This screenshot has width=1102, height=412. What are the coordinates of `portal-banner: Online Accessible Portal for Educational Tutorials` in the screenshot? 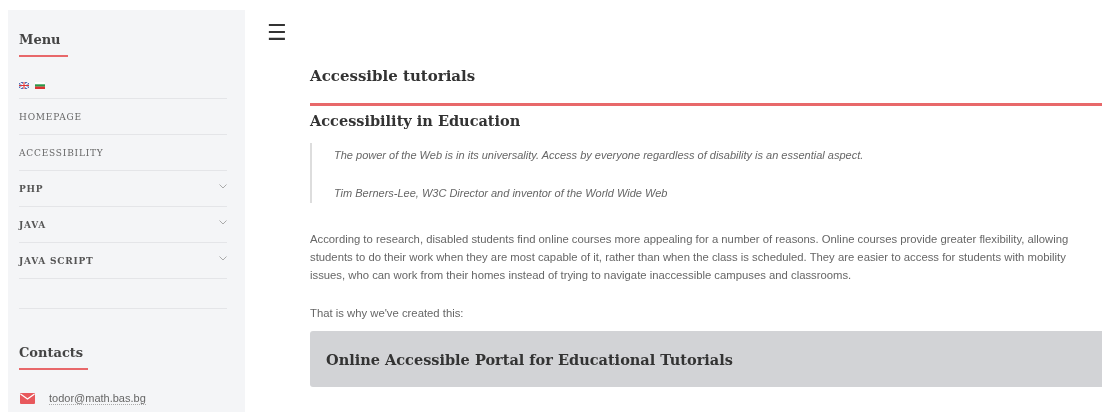 It's located at (706, 359).